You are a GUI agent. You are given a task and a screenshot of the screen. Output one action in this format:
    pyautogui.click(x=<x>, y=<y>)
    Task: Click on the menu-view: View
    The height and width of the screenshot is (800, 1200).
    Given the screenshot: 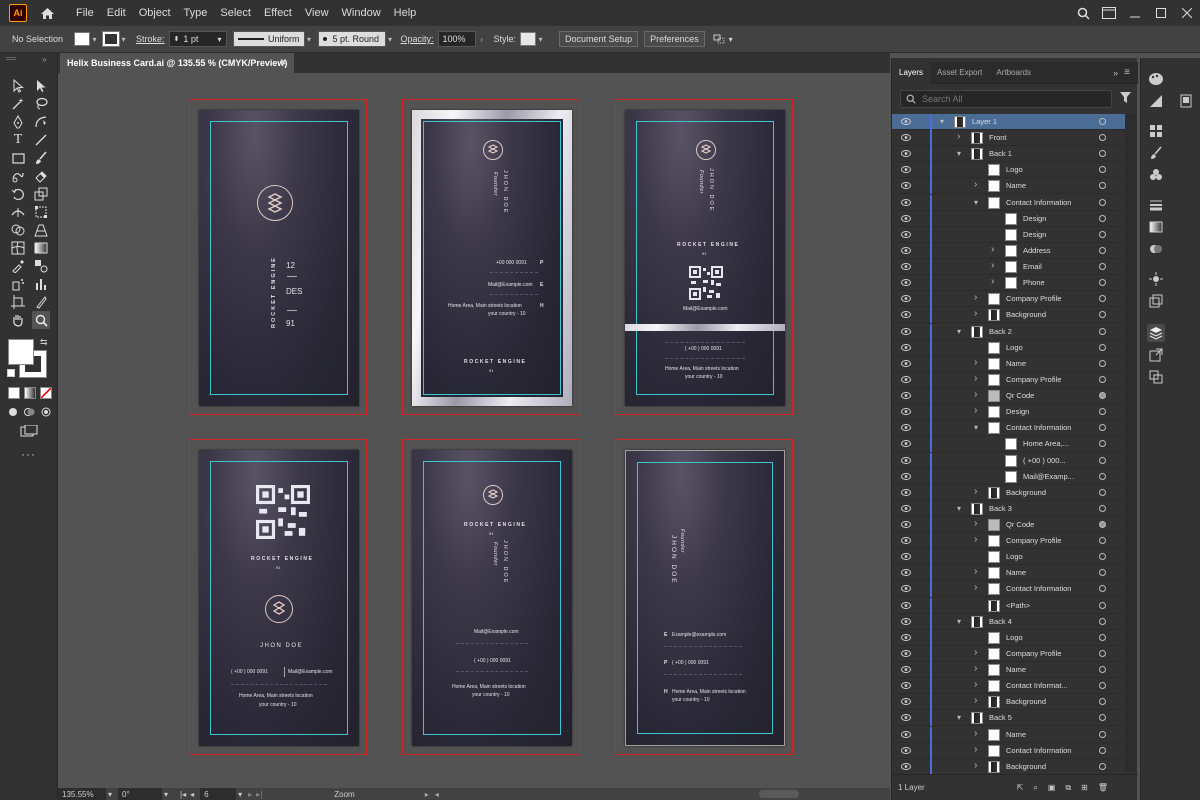 What is the action you would take?
    pyautogui.click(x=317, y=13)
    